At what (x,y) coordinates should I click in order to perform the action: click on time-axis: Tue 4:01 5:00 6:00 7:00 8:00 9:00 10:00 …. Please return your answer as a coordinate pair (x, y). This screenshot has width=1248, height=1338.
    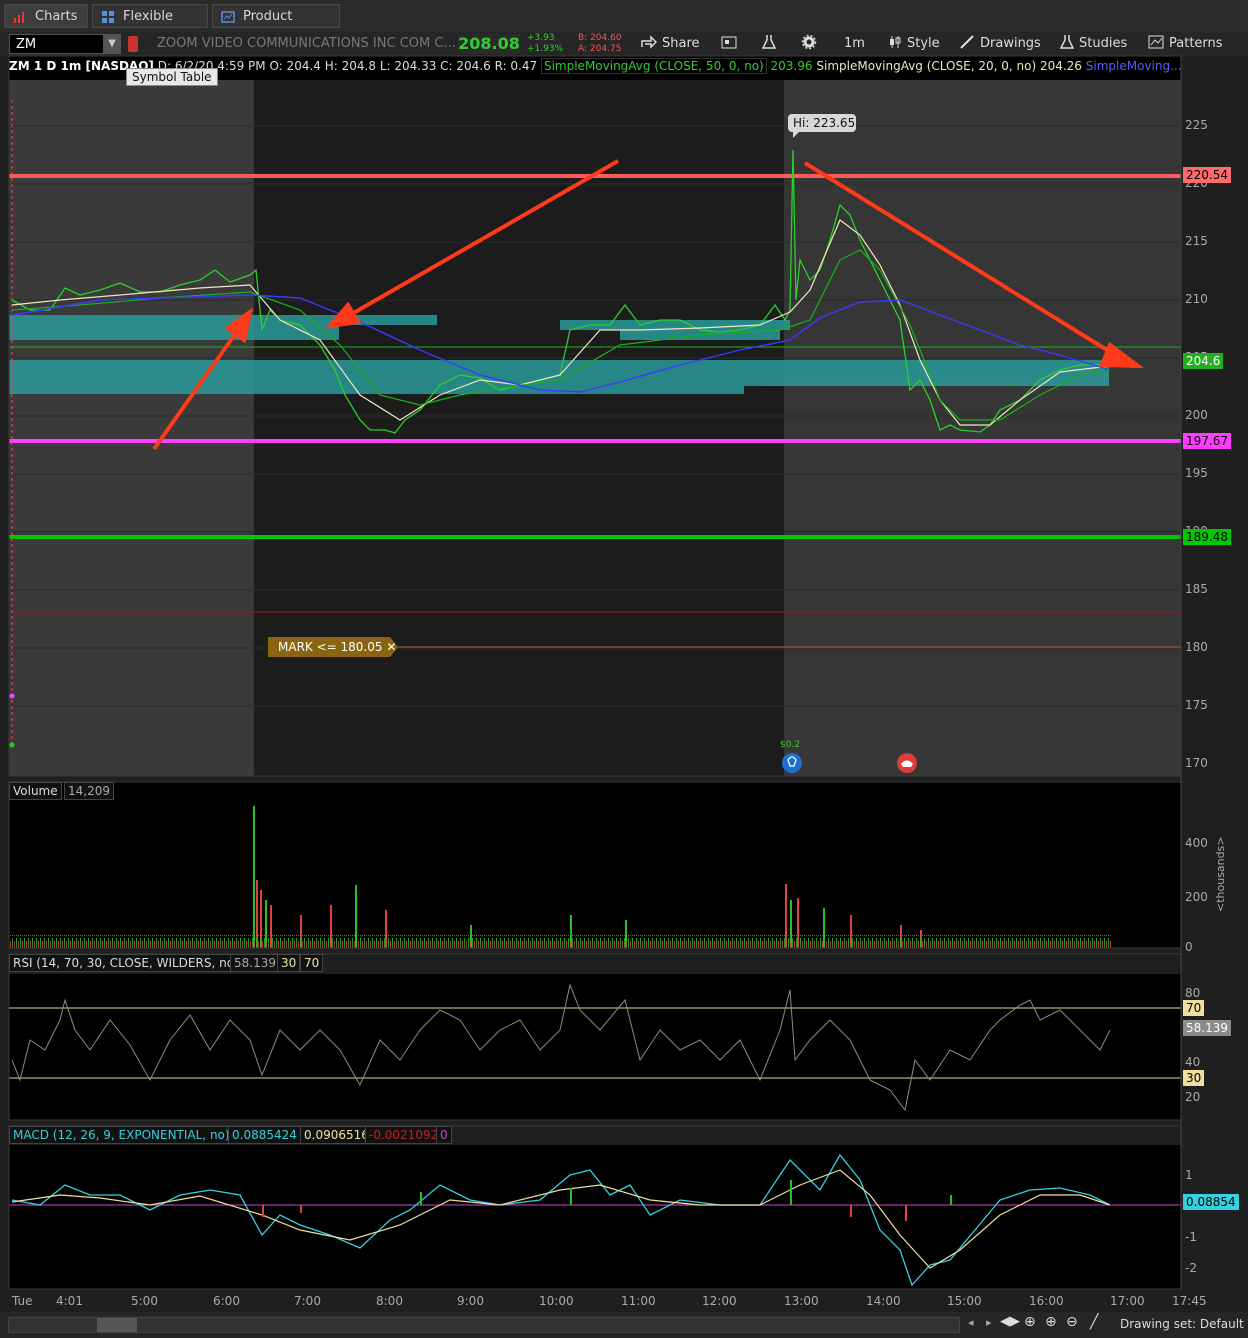
    Looking at the image, I should click on (624, 1301).